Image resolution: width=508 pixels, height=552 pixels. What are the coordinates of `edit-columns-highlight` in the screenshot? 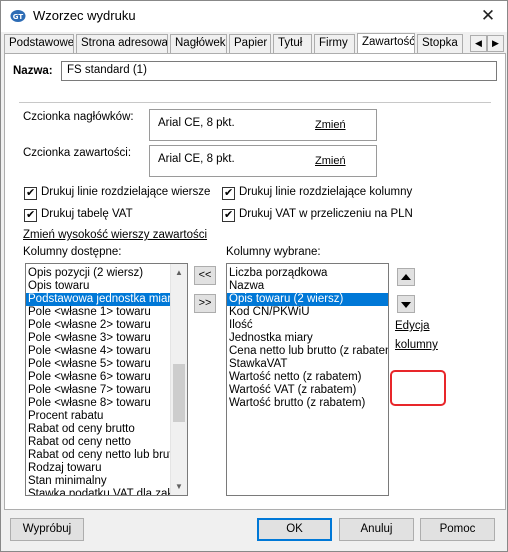 It's located at (418, 388).